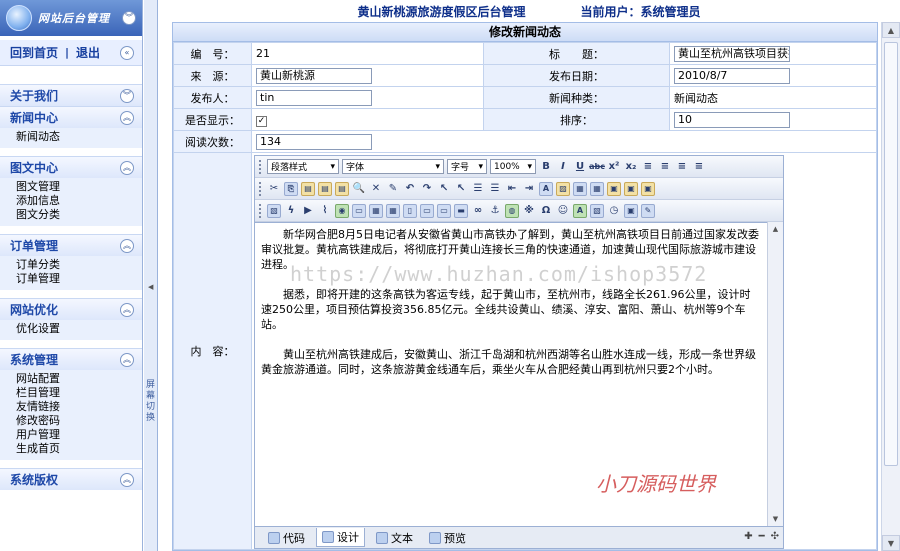 This screenshot has height=551, width=900. I want to click on italic-icon: I, so click(563, 167).